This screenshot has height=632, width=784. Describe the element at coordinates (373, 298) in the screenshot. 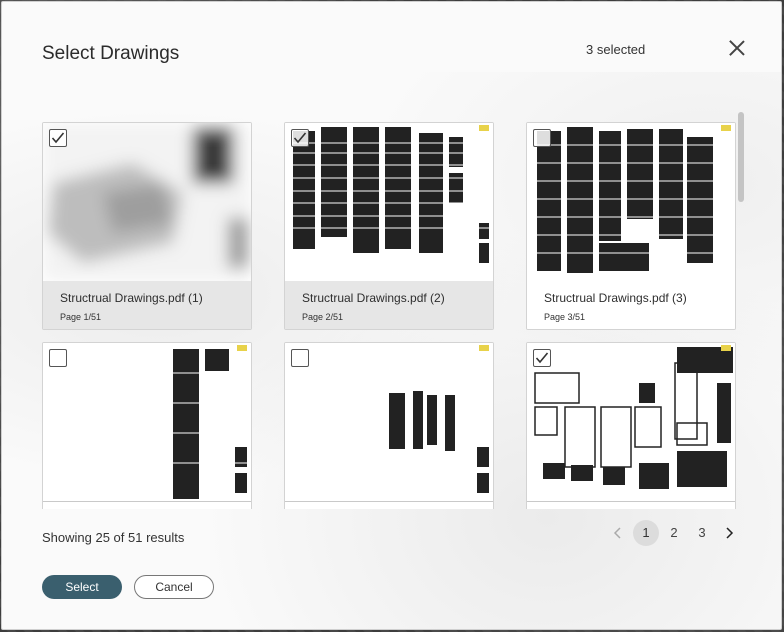

I see `card-title: Structrual Drawings.pdf (2)` at that location.